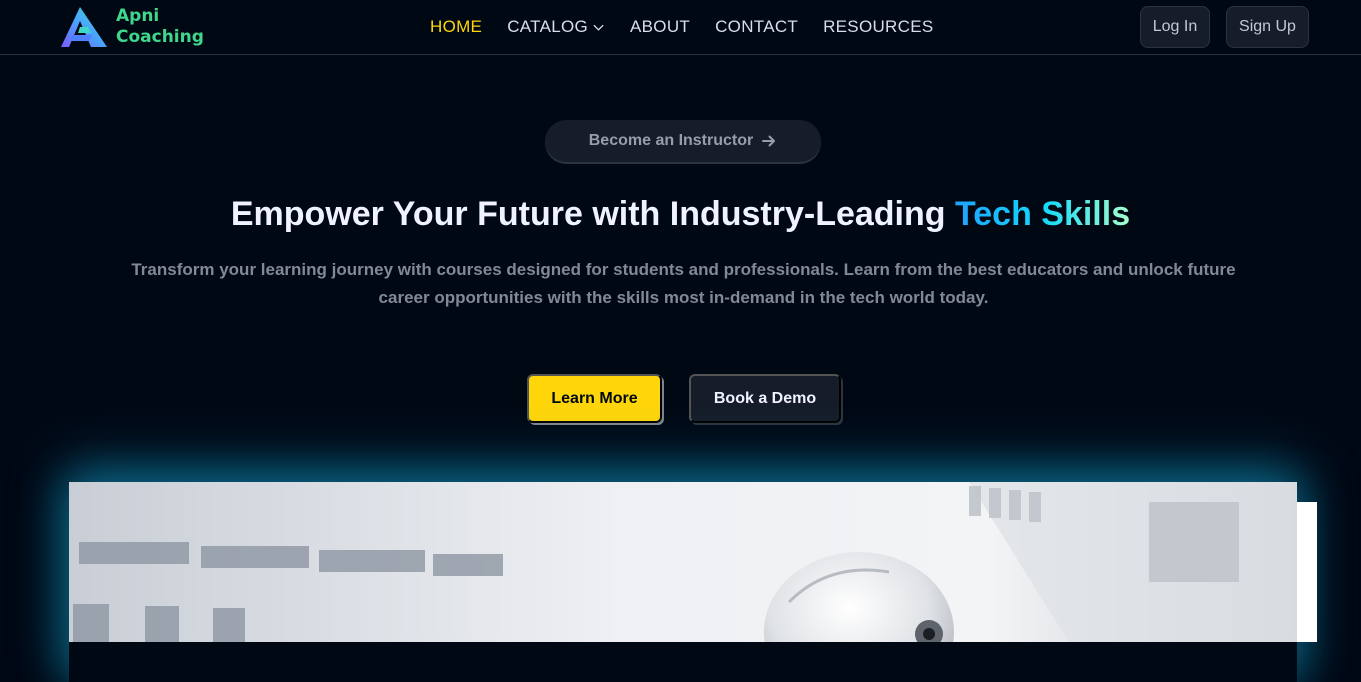 The width and height of the screenshot is (1361, 682). Describe the element at coordinates (598, 27) in the screenshot. I see `chevron-down-icon` at that location.